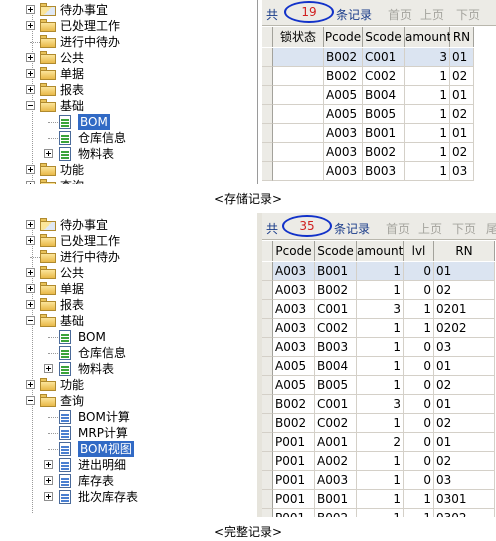 The height and width of the screenshot is (541, 496). I want to click on bottom-column-header: Scode, so click(336, 251).